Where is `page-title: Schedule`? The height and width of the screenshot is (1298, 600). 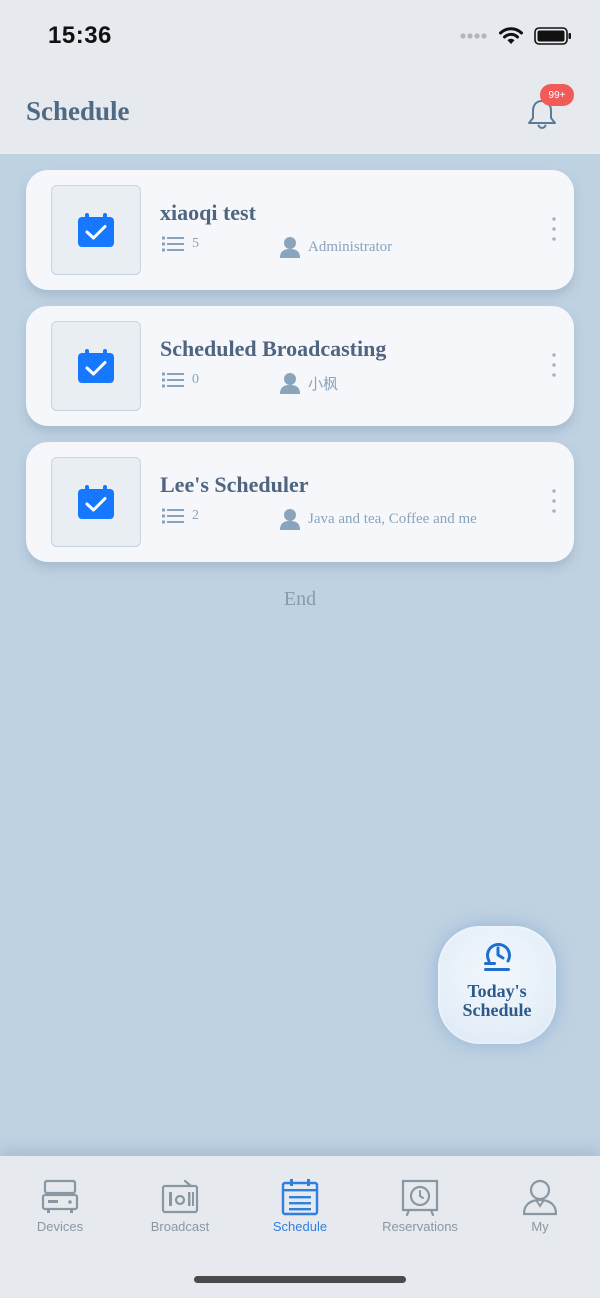
page-title: Schedule is located at coordinates (78, 111).